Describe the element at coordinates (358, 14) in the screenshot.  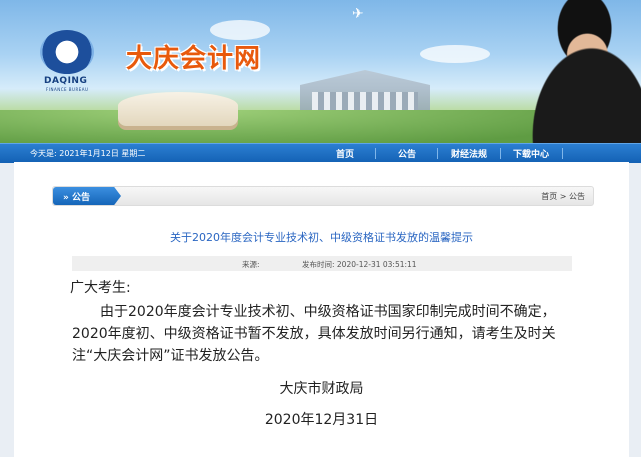
I see `plane-icon: ✈` at that location.